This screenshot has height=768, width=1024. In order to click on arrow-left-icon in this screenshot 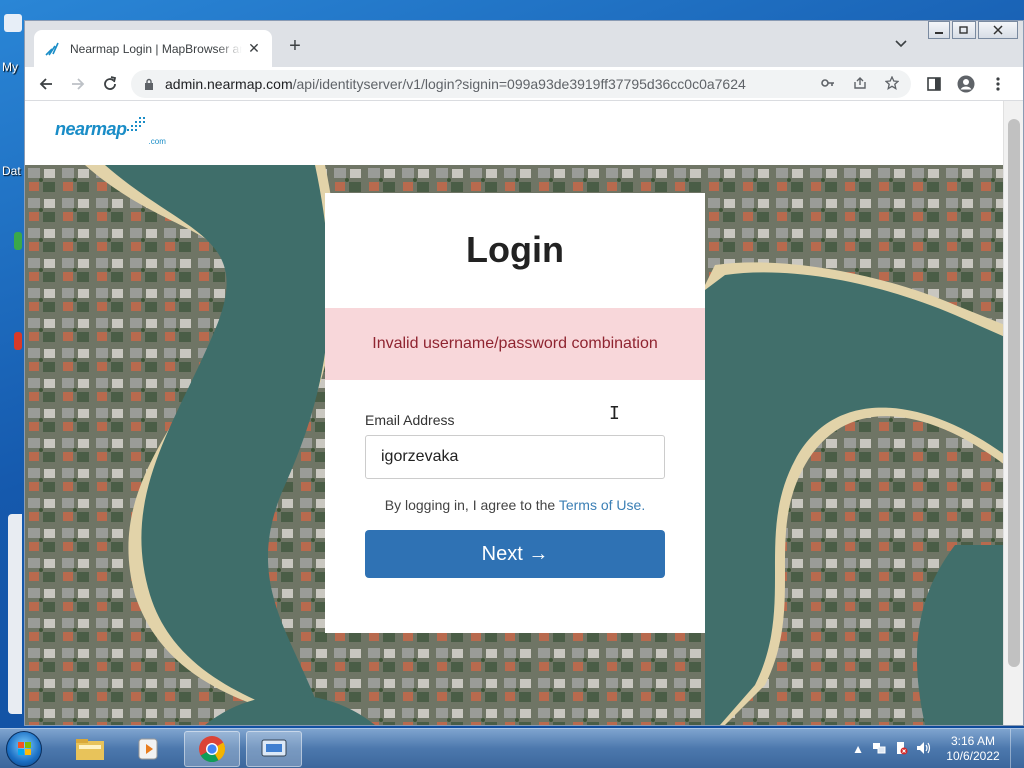, I will do `click(45, 84)`.